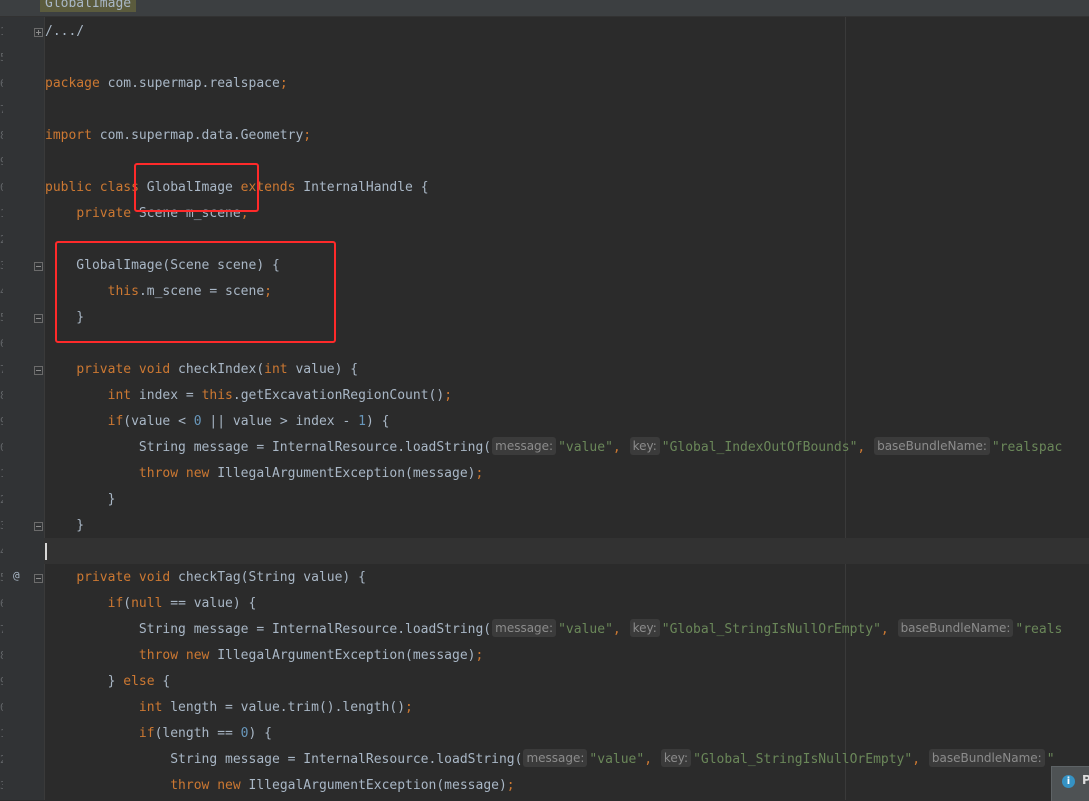 This screenshot has width=1089, height=801. I want to click on breadcrumb-class-name: GlobalImage, so click(88, 6).